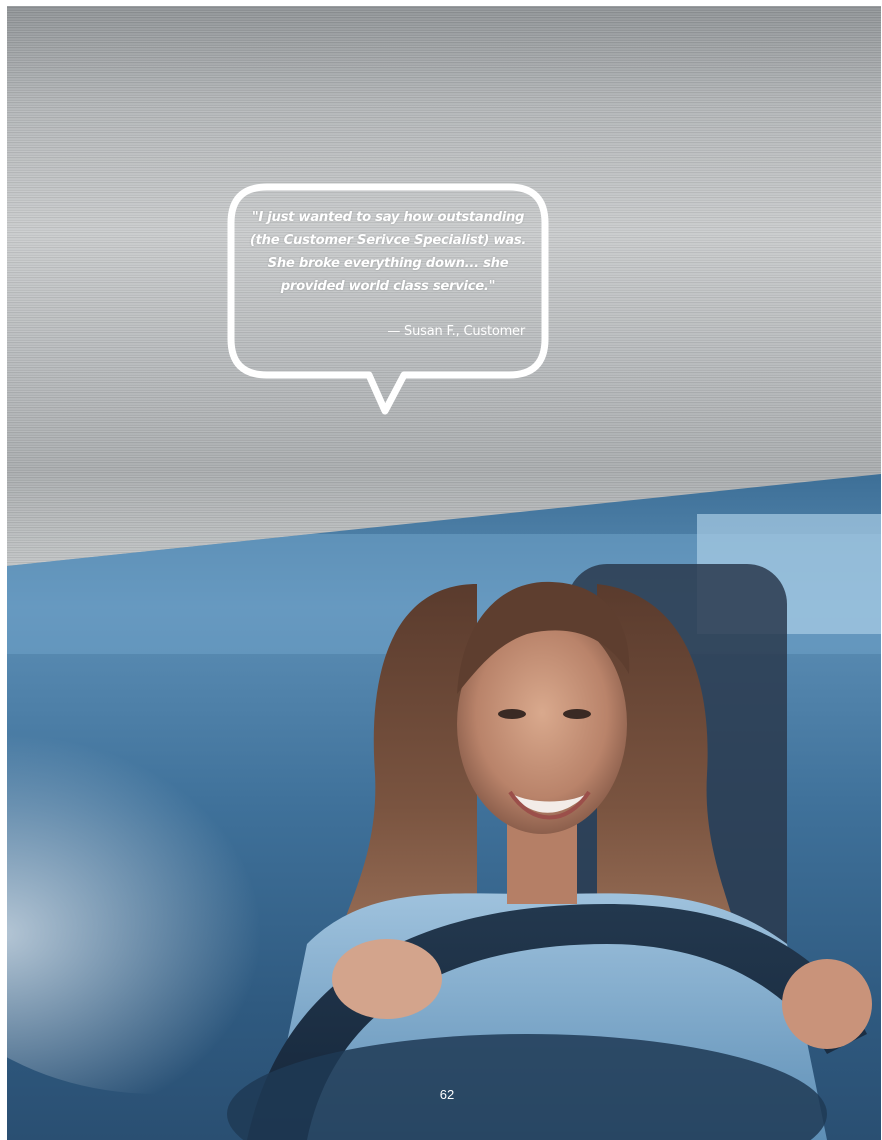 The width and height of the screenshot is (882, 1140). Describe the element at coordinates (388, 286) in the screenshot. I see `quote-line: provided world class service."` at that location.